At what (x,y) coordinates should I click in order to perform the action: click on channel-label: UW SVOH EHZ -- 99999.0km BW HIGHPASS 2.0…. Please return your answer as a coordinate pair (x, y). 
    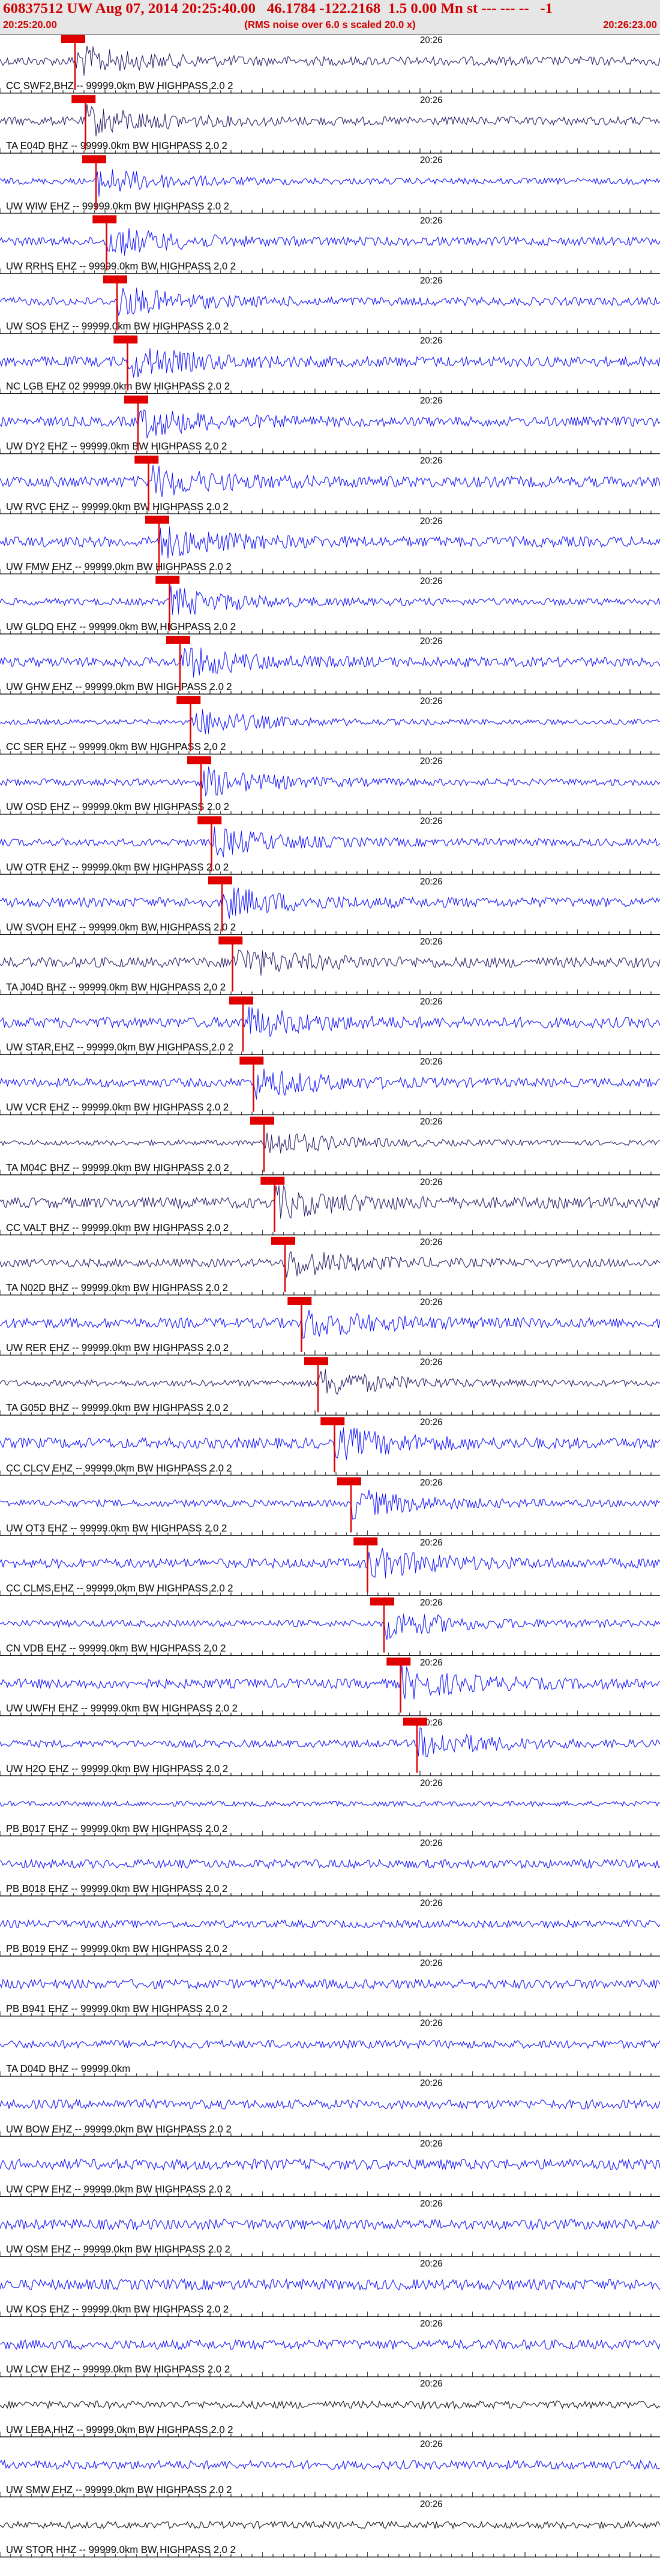
    Looking at the image, I should click on (121, 927).